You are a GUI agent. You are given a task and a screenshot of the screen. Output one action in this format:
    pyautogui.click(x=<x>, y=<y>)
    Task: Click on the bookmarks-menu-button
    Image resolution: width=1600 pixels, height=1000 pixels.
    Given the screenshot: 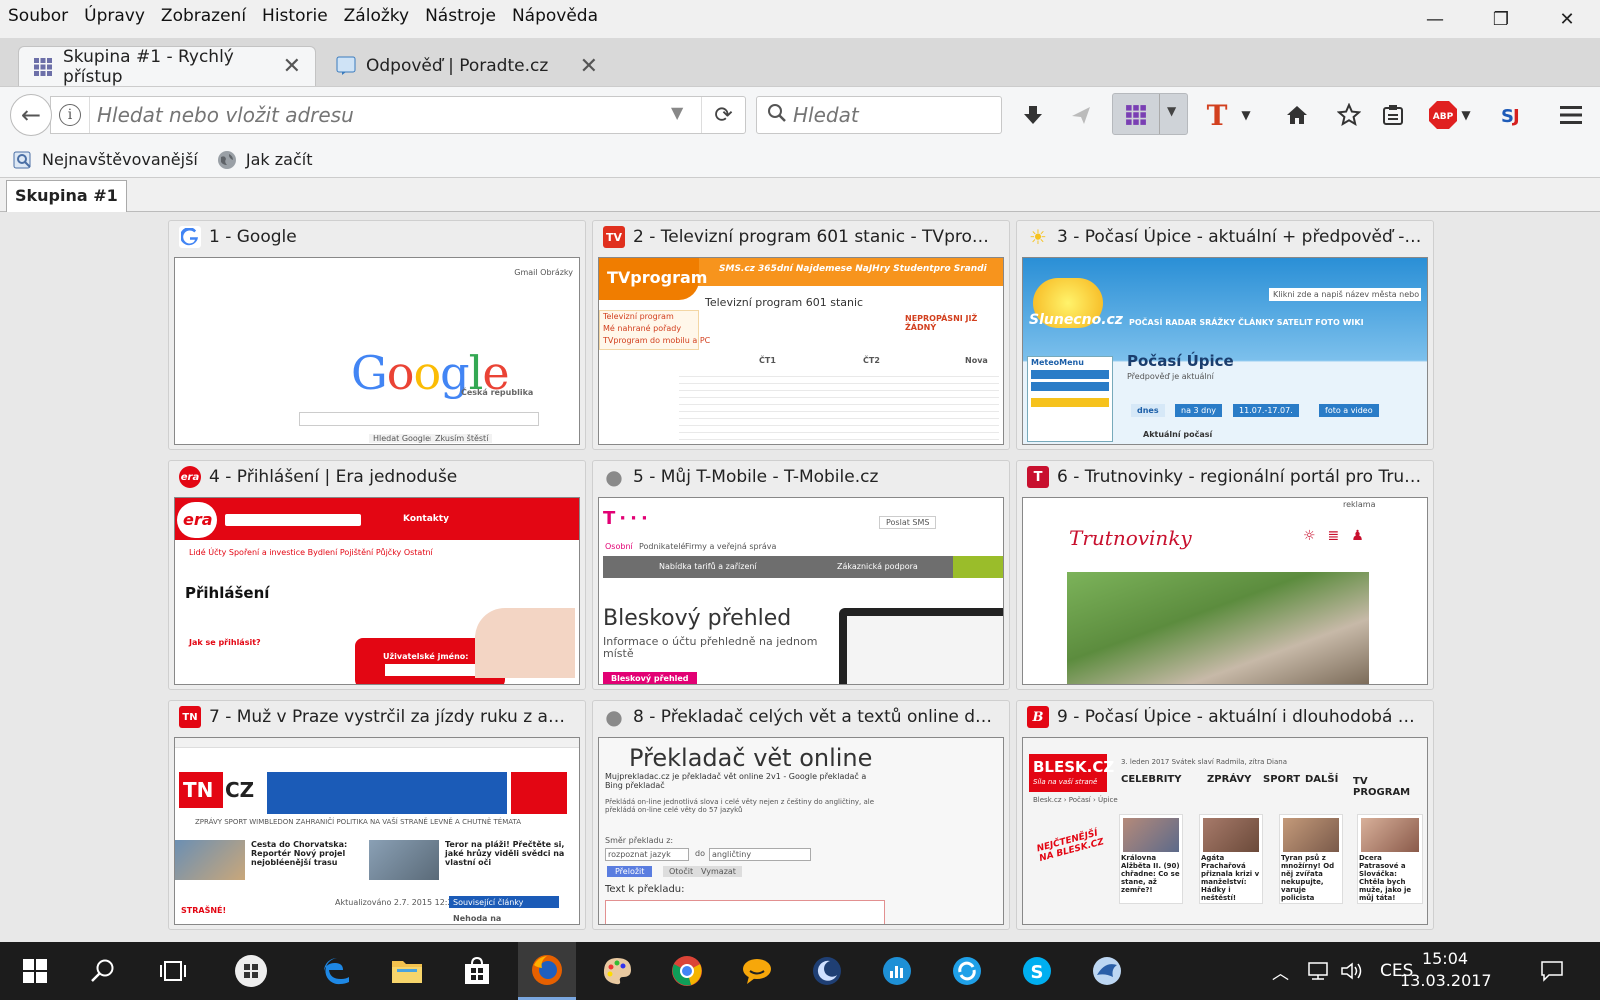 What is the action you would take?
    pyautogui.click(x=1393, y=115)
    